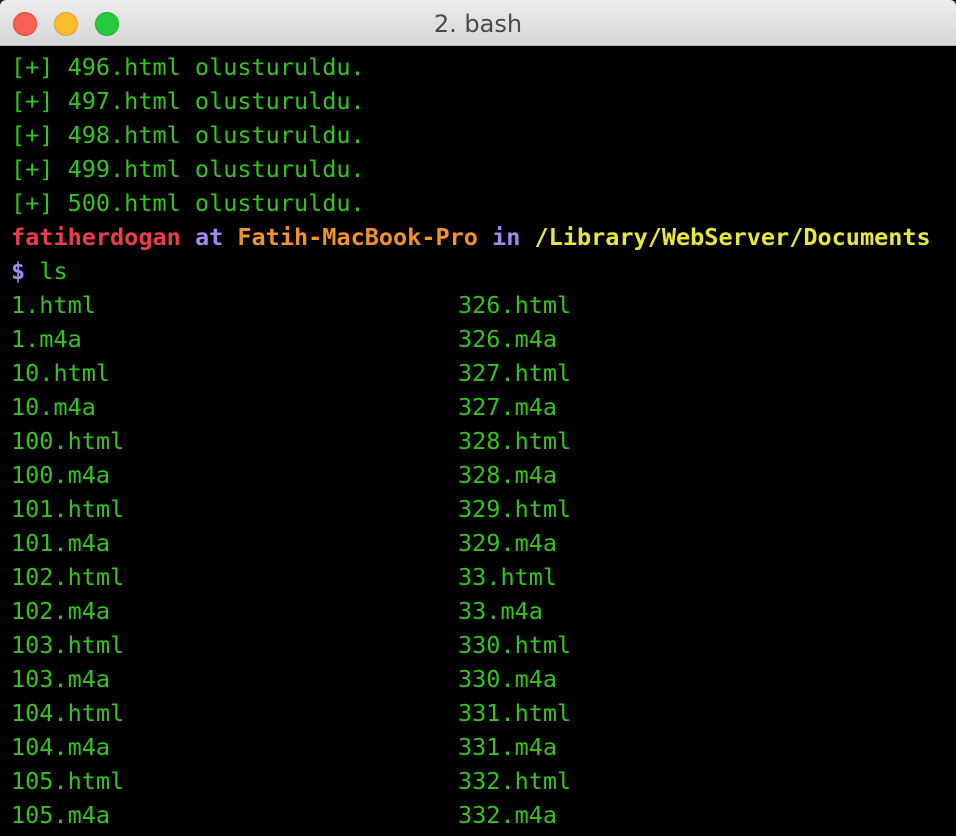  I want to click on file-entry: 100.m4a, so click(61, 475).